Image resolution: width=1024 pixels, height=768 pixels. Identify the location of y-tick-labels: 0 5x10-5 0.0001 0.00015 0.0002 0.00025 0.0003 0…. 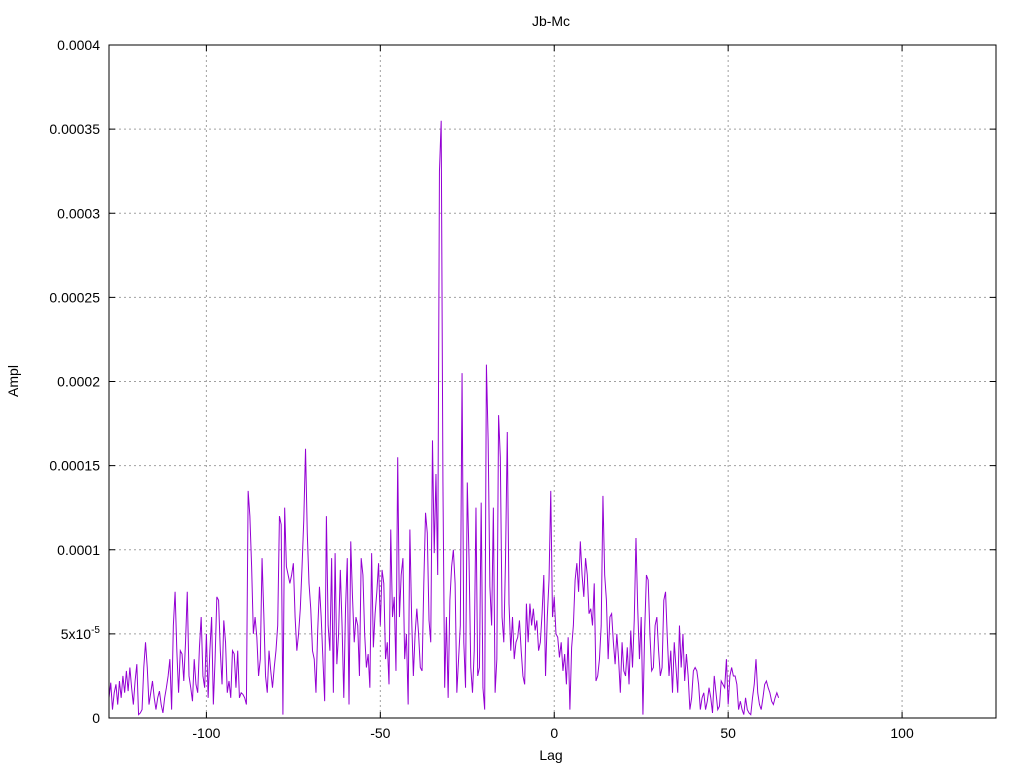
(74, 381).